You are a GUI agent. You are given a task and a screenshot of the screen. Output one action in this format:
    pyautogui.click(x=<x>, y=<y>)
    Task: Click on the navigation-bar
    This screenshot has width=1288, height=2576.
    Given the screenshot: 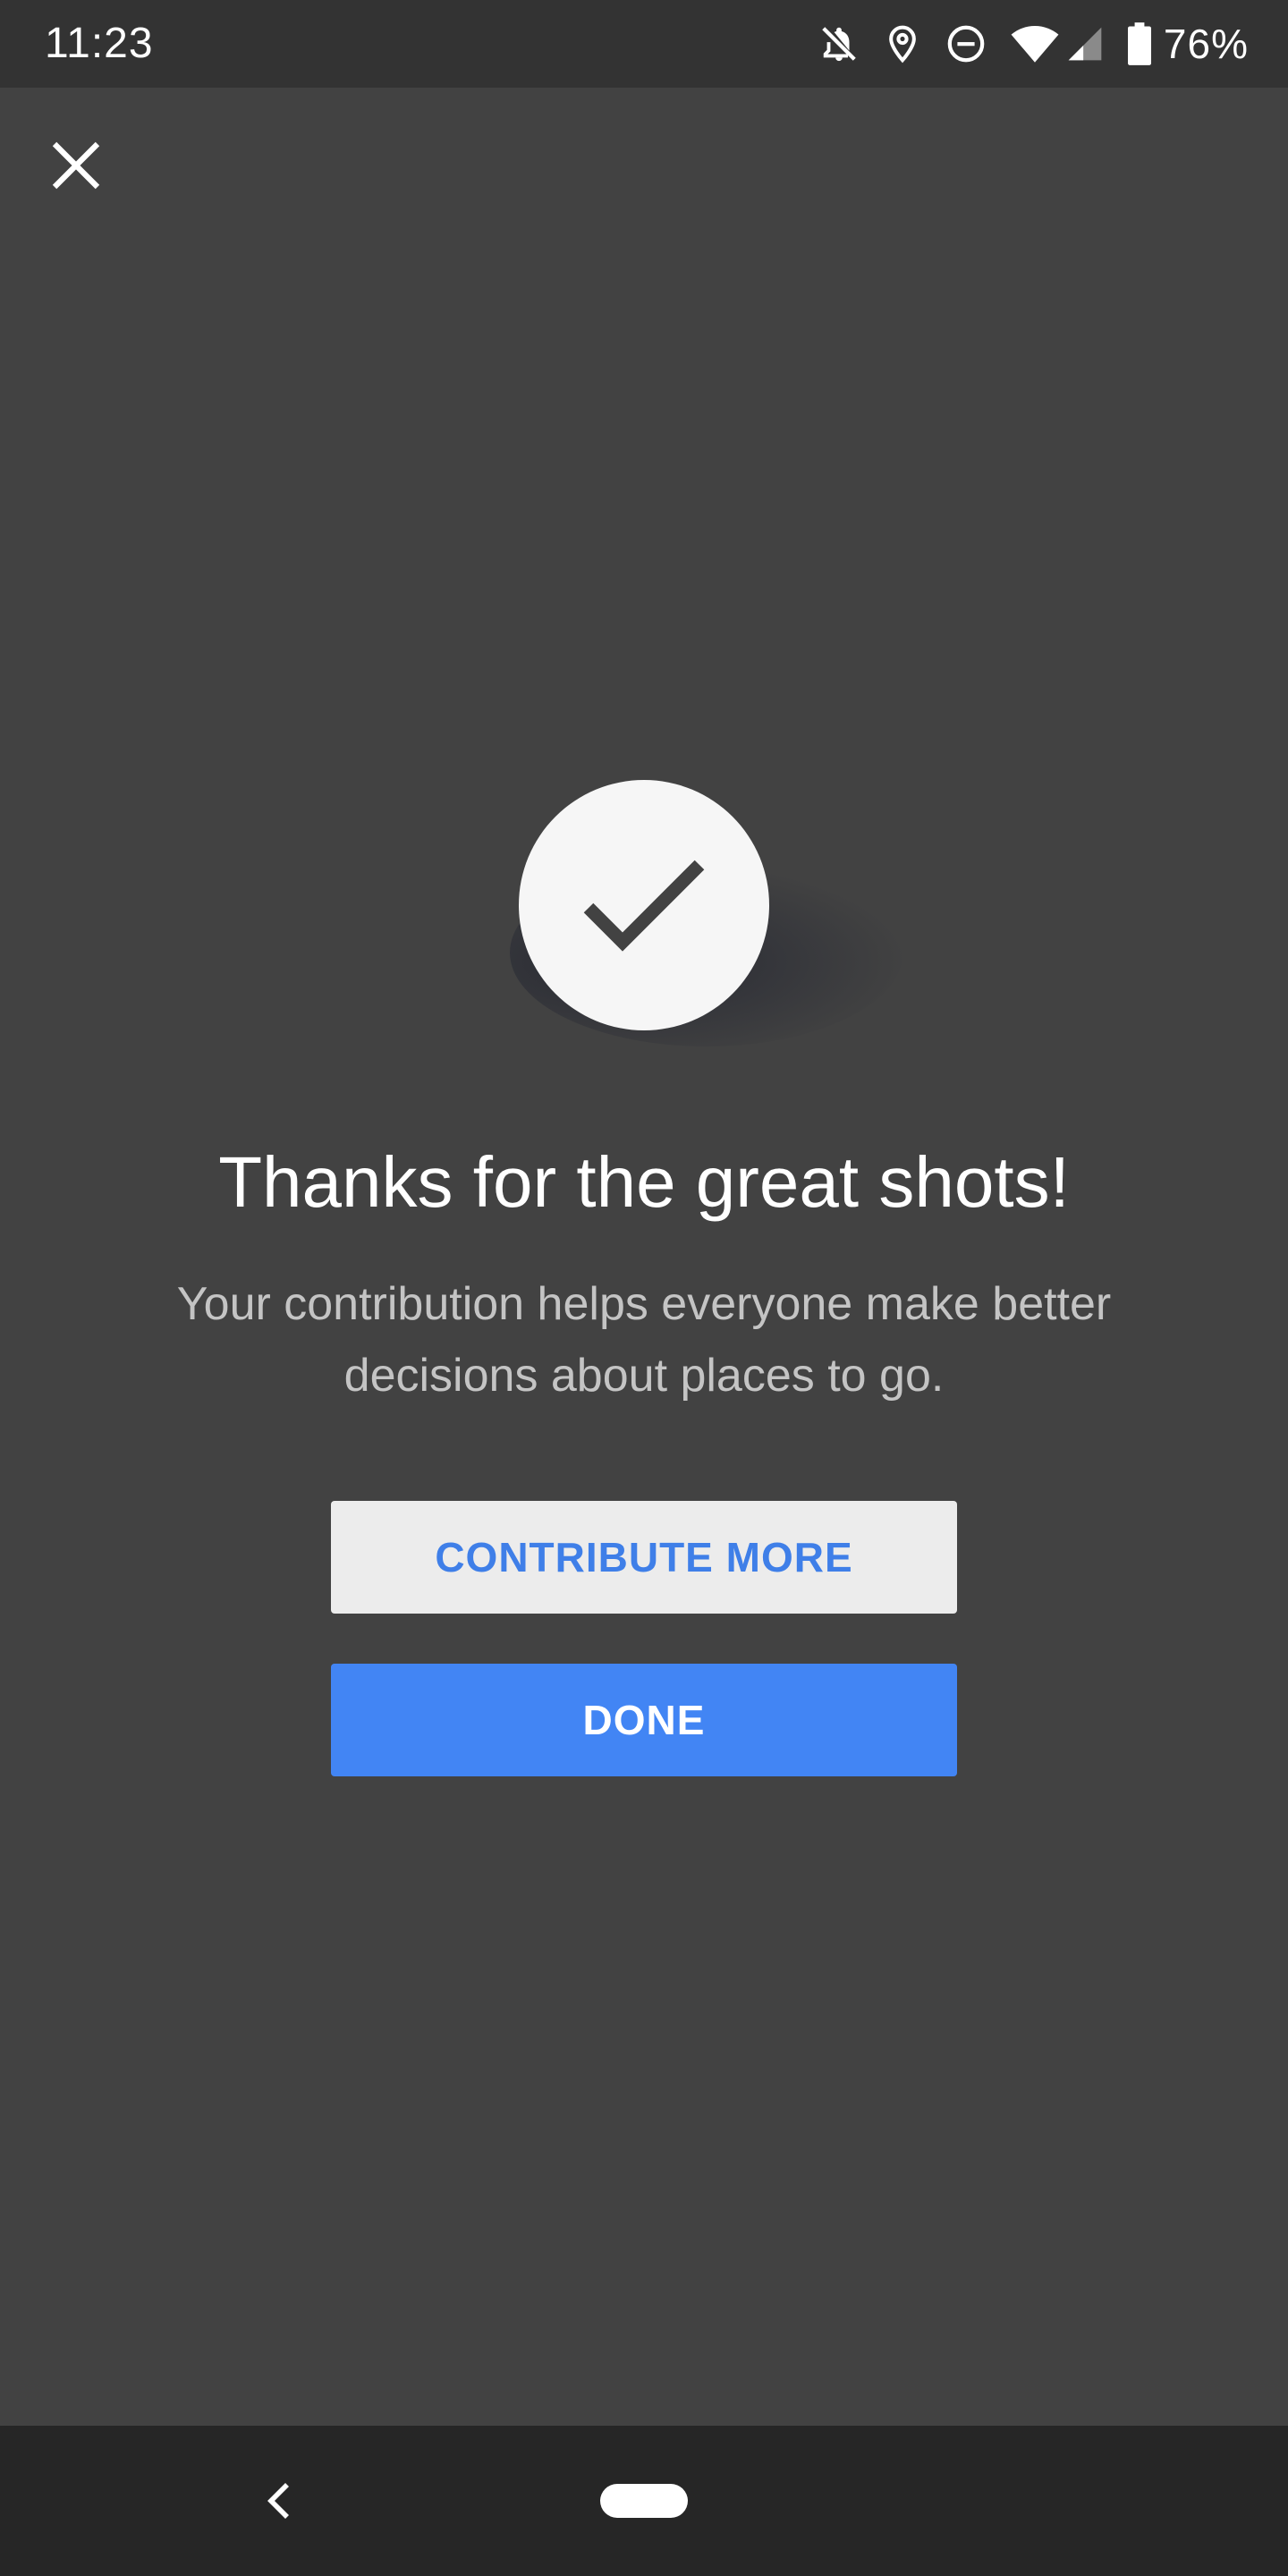 What is the action you would take?
    pyautogui.click(x=644, y=2501)
    